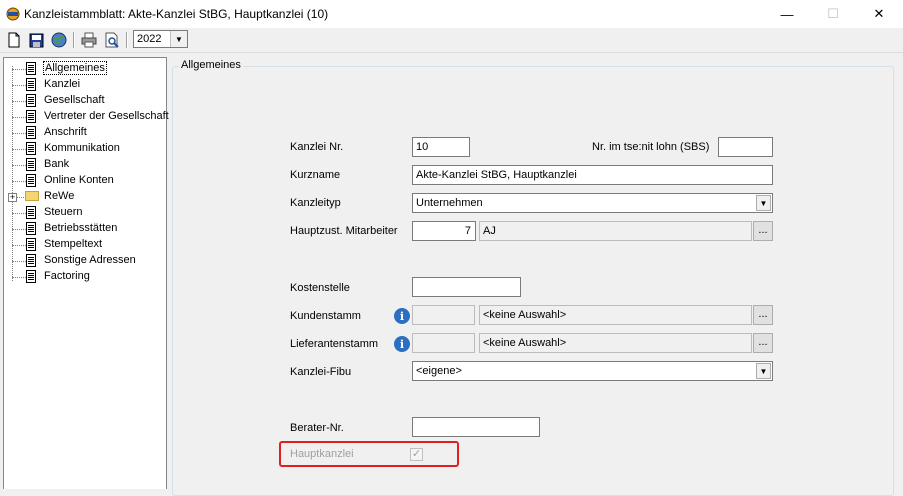  I want to click on tree-item-label: ReWe, so click(59, 196).